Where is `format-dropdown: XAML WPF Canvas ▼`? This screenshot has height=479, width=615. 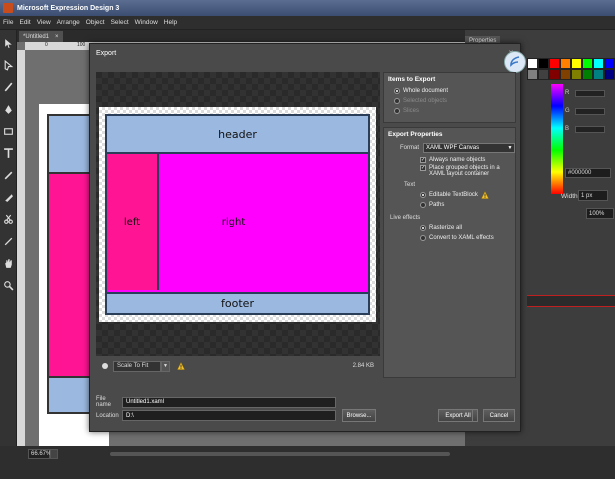
format-dropdown: XAML WPF Canvas ▼ is located at coordinates (469, 148).